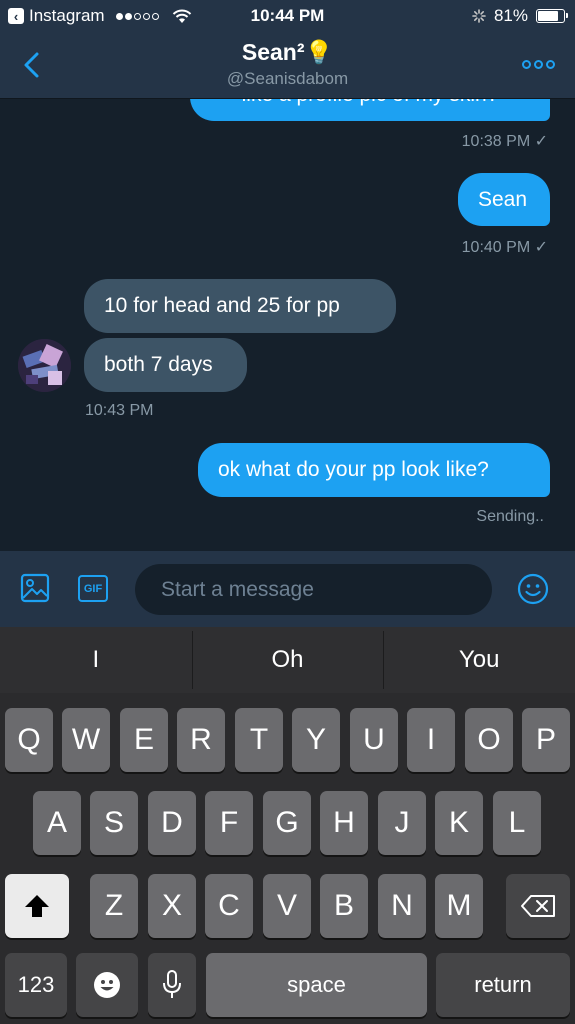  What do you see at coordinates (259, 740) in the screenshot?
I see `key-t: T` at bounding box center [259, 740].